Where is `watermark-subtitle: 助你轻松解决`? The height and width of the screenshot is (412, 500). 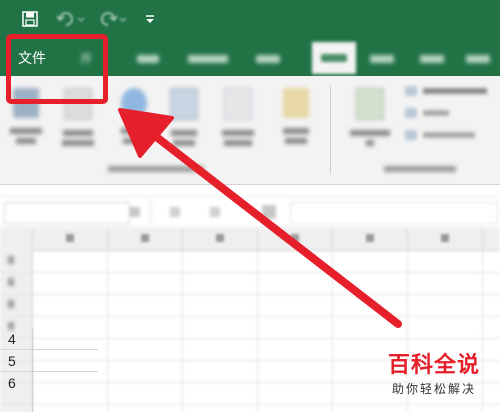
watermark-subtitle: 助你轻松解决 is located at coordinates (433, 389).